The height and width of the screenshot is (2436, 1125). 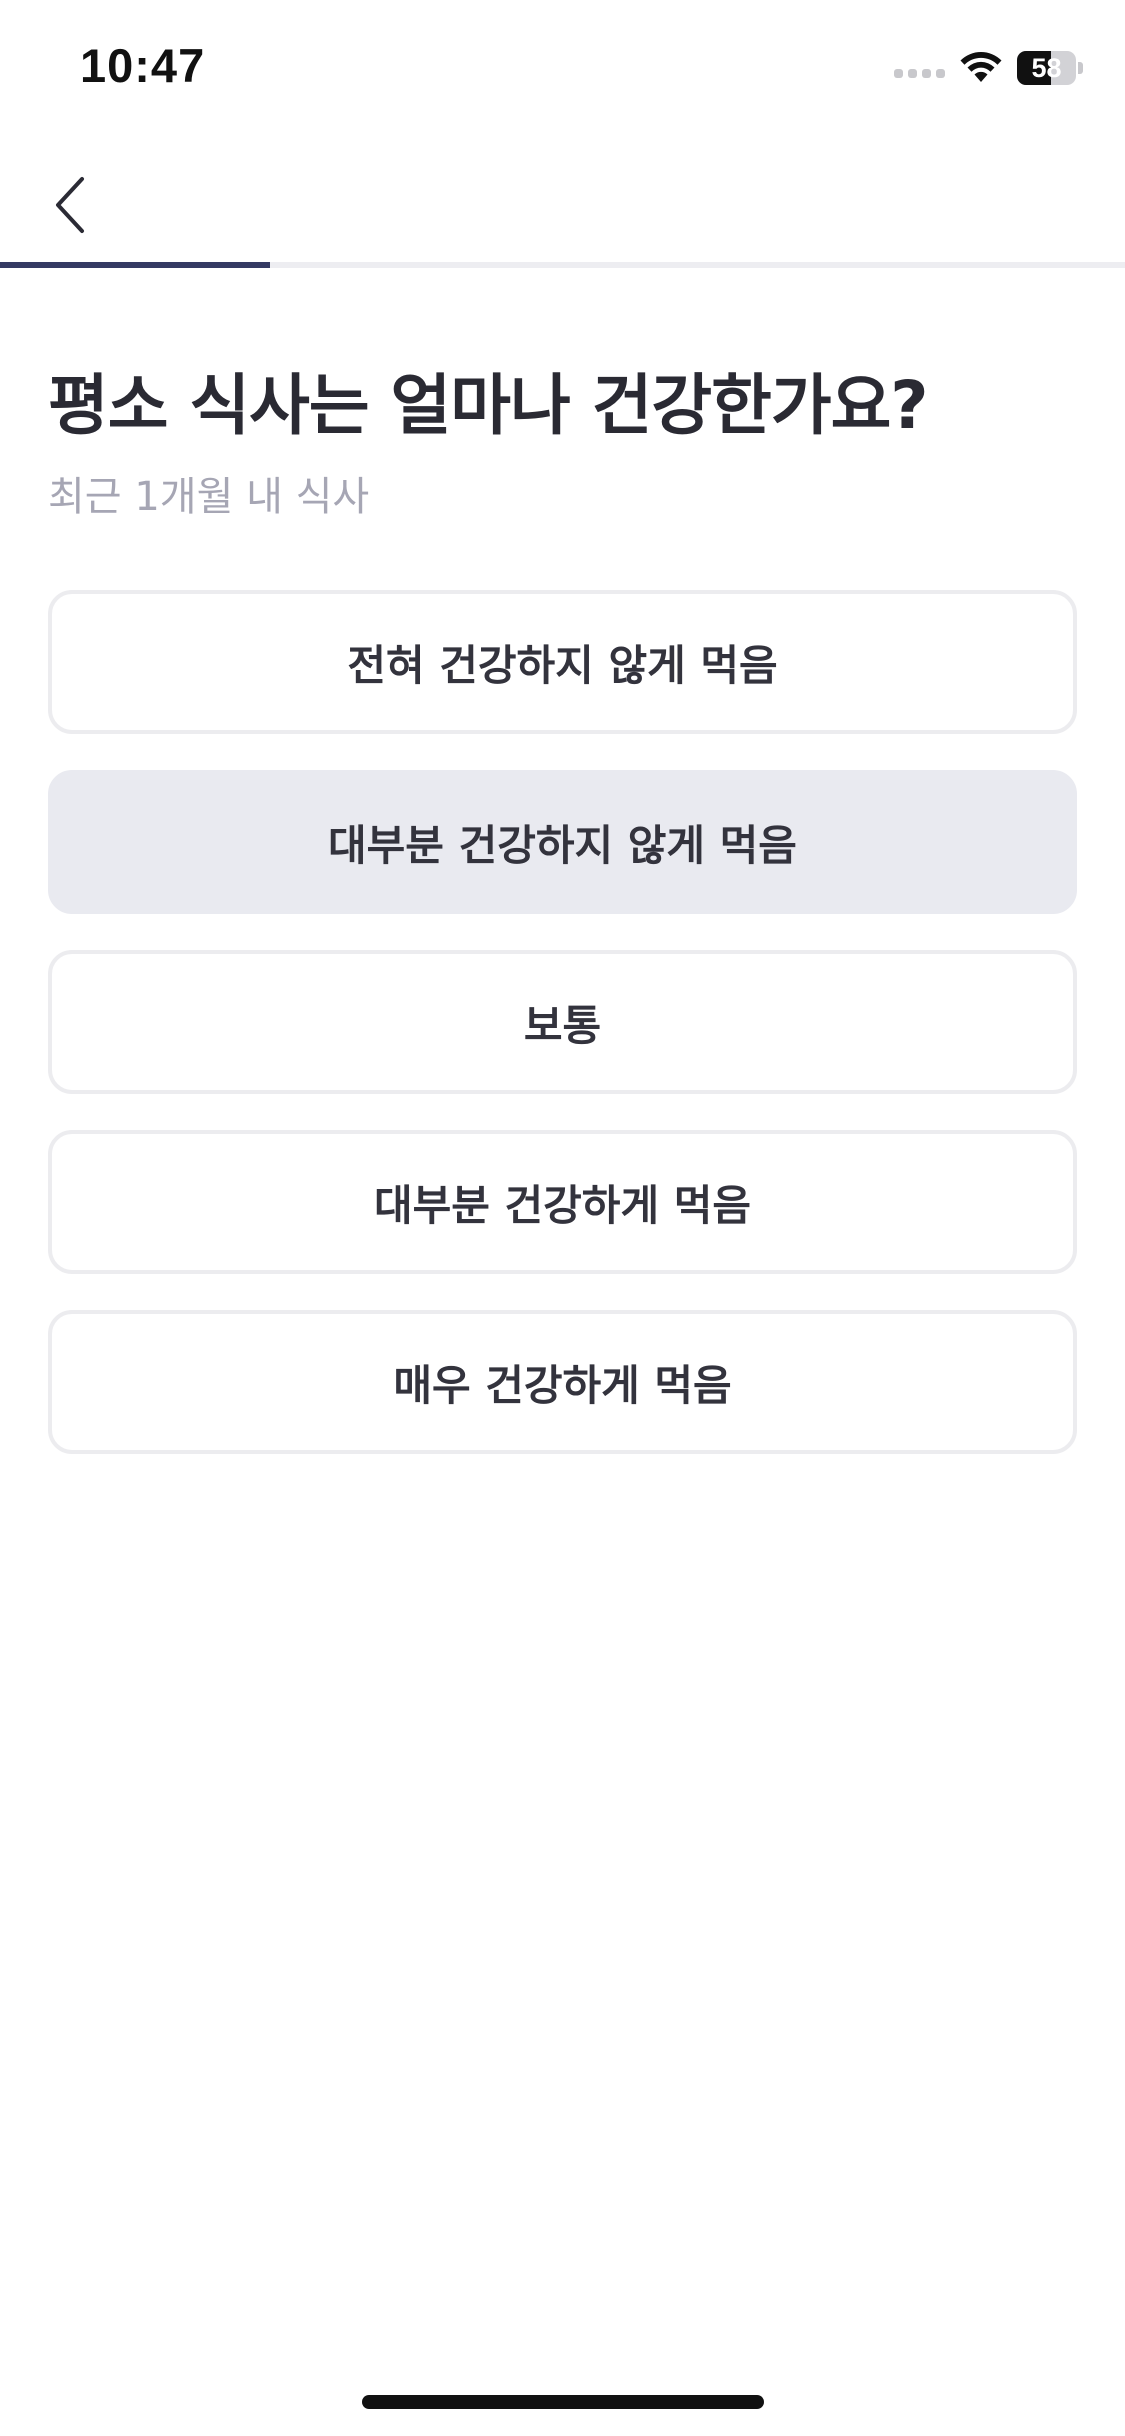 What do you see at coordinates (209, 497) in the screenshot?
I see `question-subtitle: 최근 1개월 내 식사` at bounding box center [209, 497].